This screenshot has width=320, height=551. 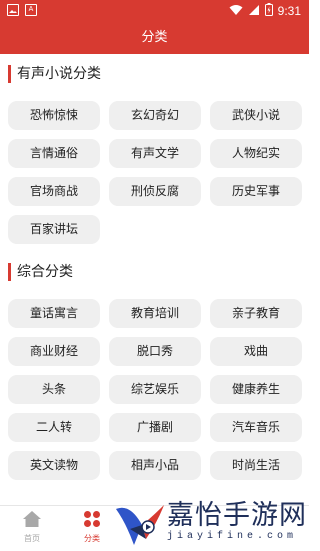 I want to click on wifi-icon, so click(x=236, y=11).